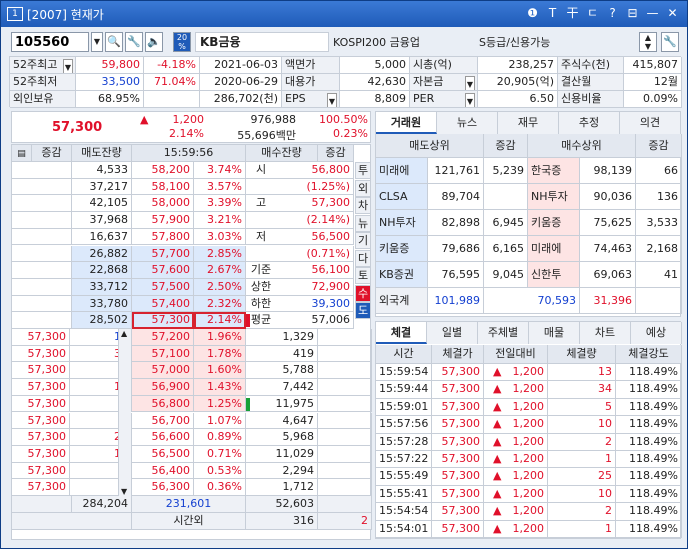 The image size is (688, 549). What do you see at coordinates (363, 258) in the screenshot?
I see `vtab-5: 다` at bounding box center [363, 258].